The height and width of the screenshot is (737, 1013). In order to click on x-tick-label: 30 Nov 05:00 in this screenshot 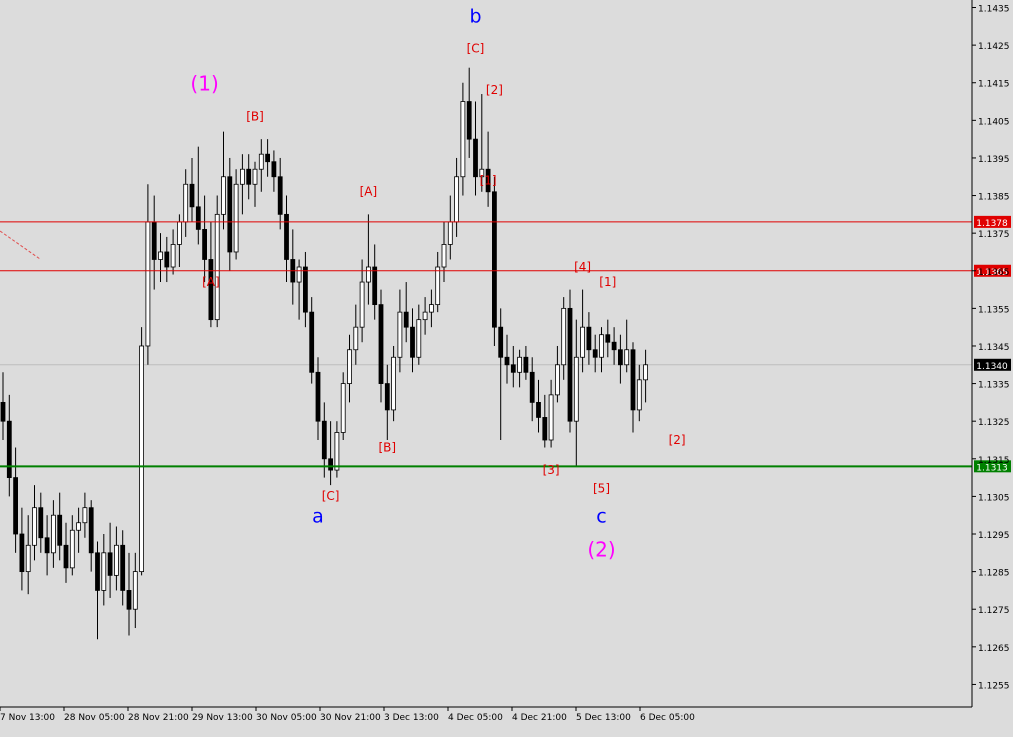, I will do `click(286, 718)`.